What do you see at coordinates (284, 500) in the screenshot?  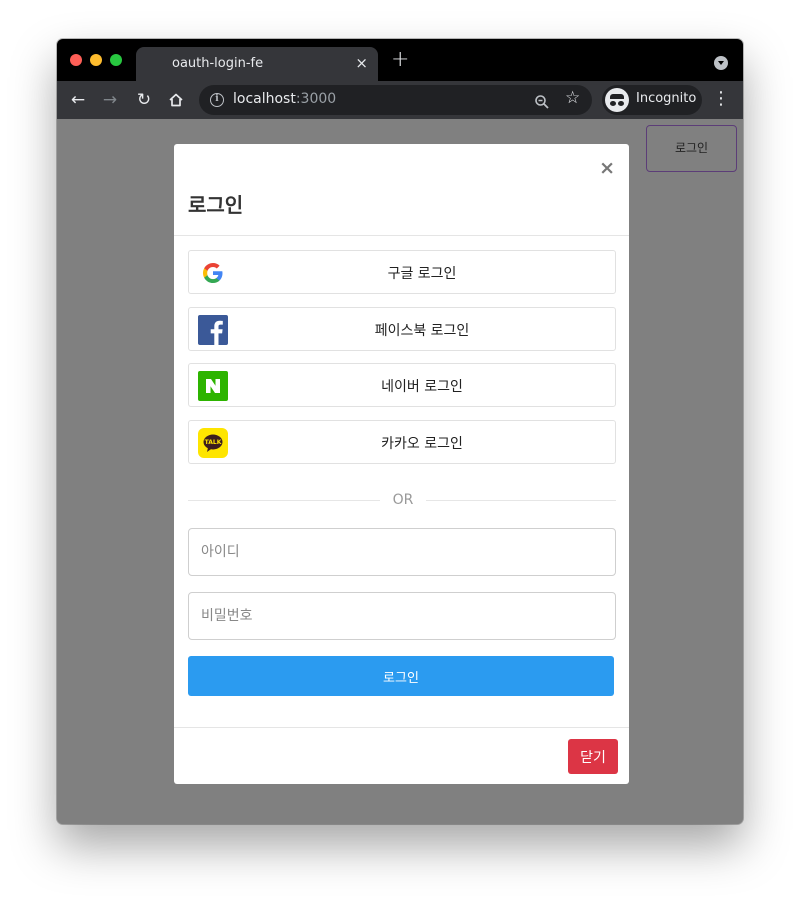 I see `or-line-left` at bounding box center [284, 500].